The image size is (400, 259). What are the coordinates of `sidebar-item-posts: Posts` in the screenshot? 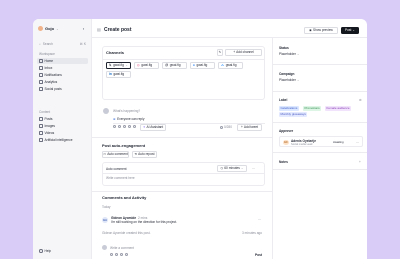 It's located at (62, 119).